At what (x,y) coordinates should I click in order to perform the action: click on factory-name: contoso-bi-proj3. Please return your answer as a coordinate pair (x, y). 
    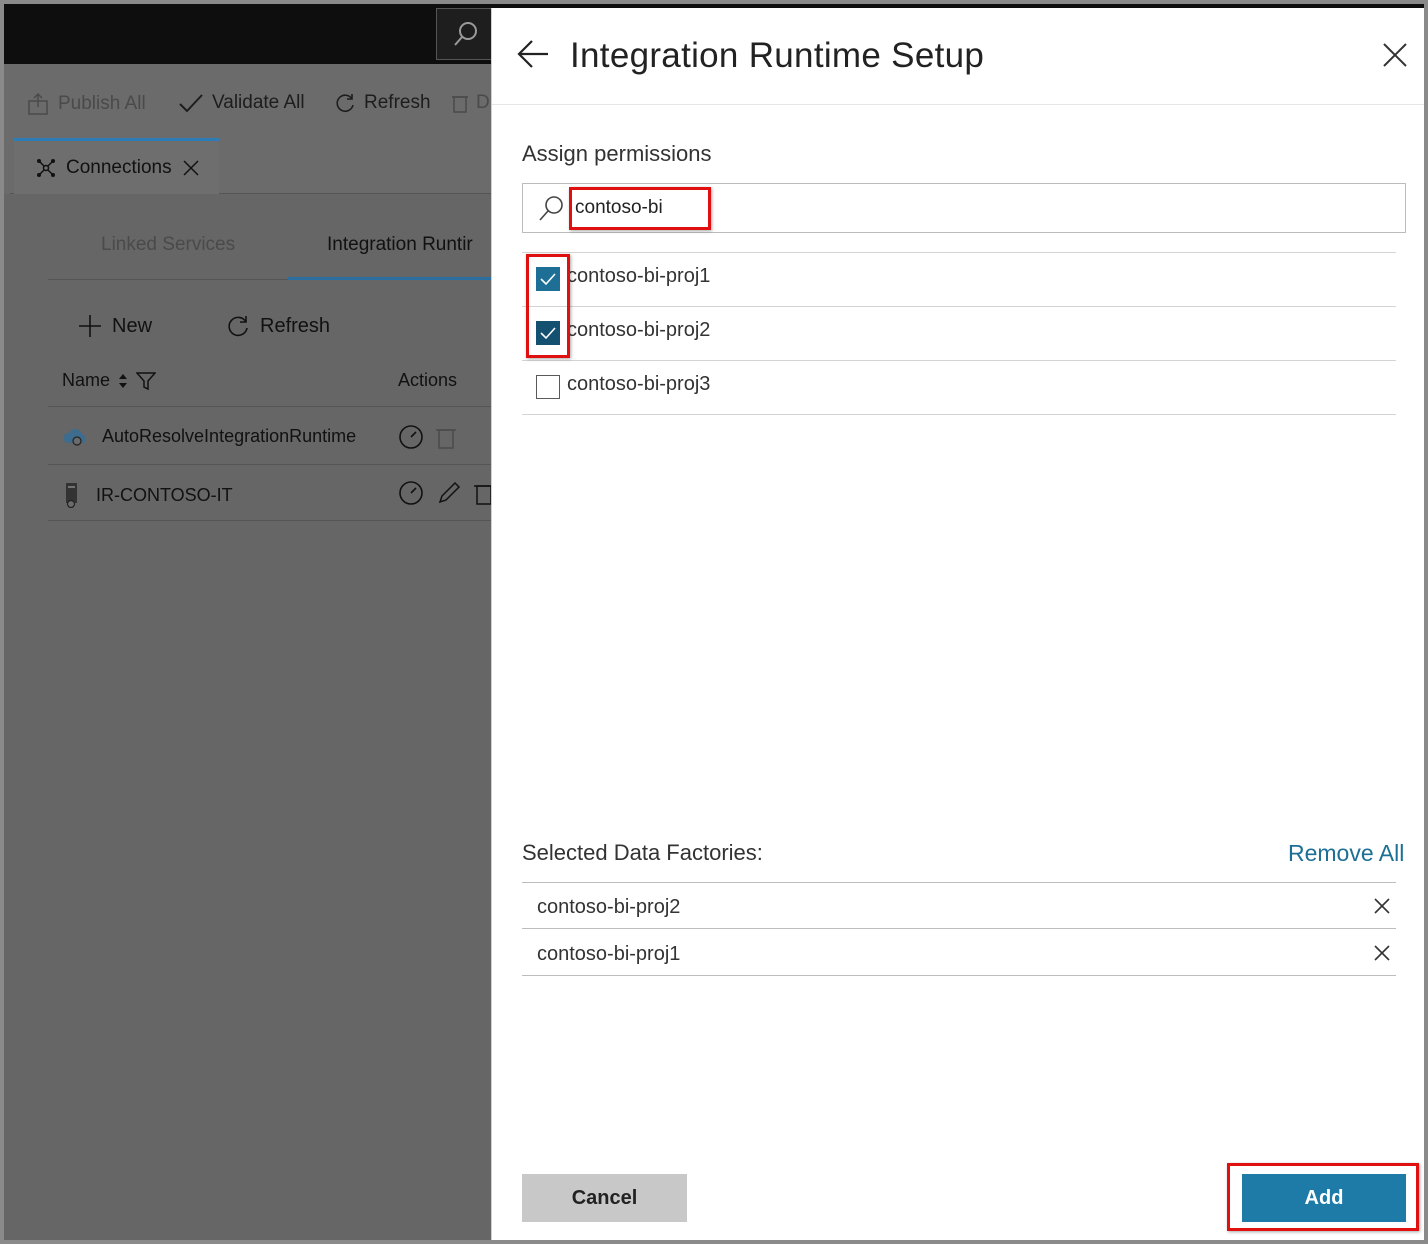
    Looking at the image, I should click on (639, 384).